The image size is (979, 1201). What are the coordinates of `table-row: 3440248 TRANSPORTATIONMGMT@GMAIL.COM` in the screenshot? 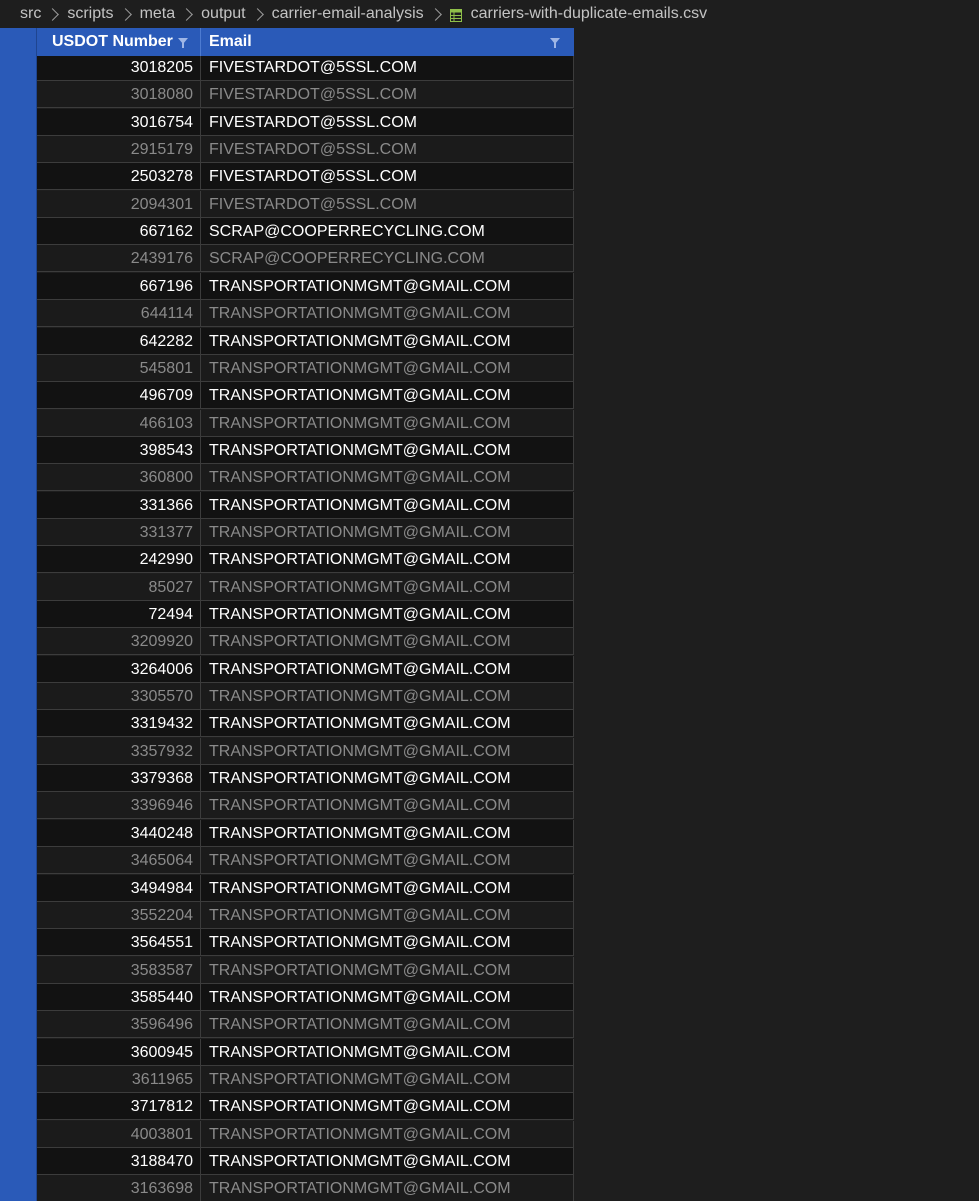 It's located at (287, 833).